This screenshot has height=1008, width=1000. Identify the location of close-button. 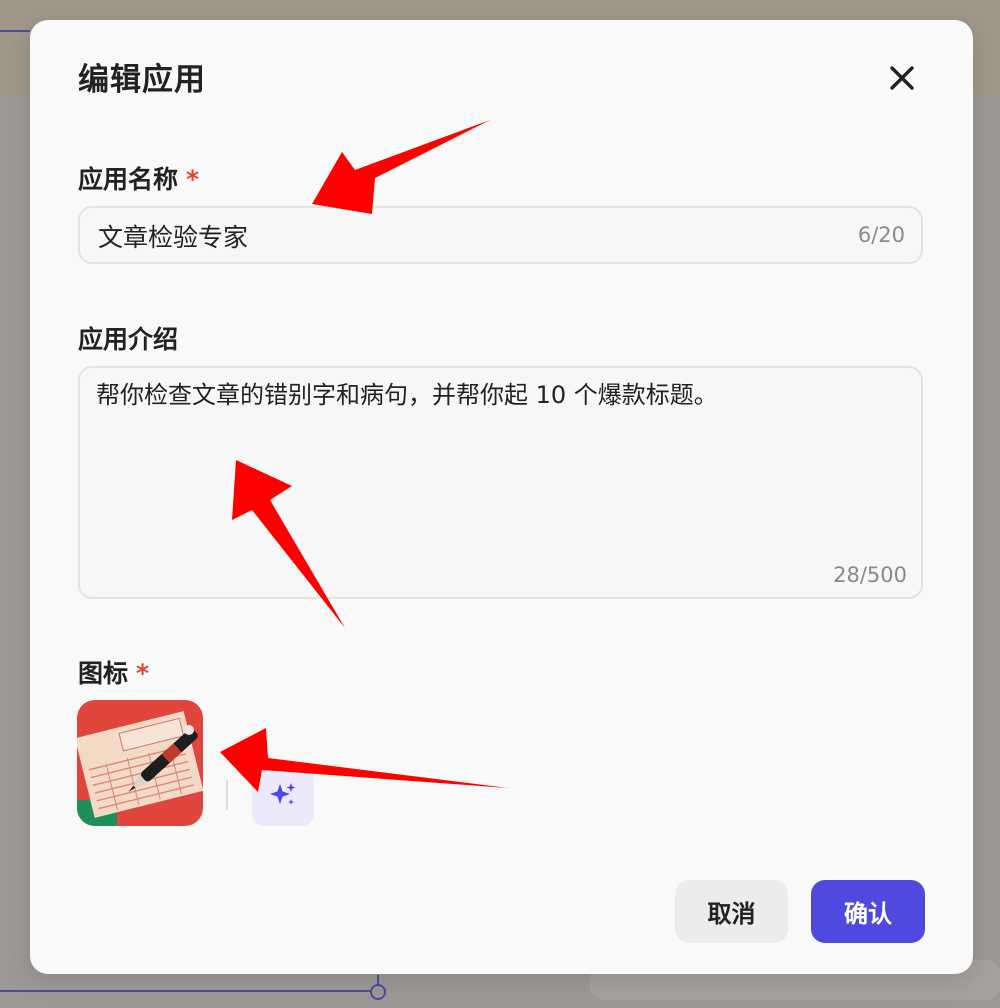
(902, 78).